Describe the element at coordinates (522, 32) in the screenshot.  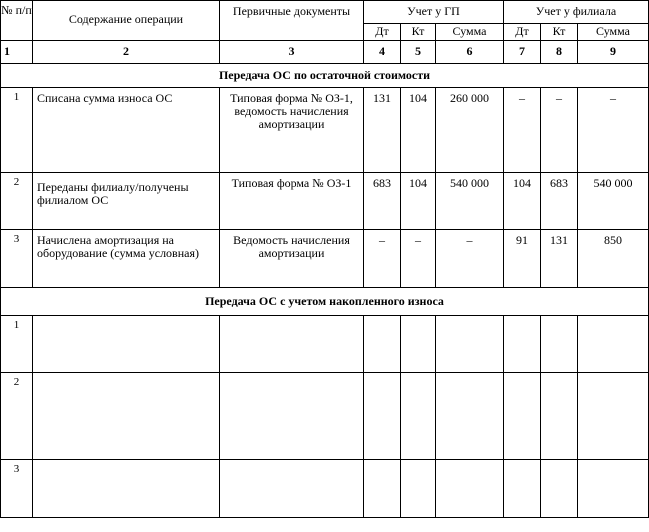
I see `header-branch-dt: Дт` at that location.